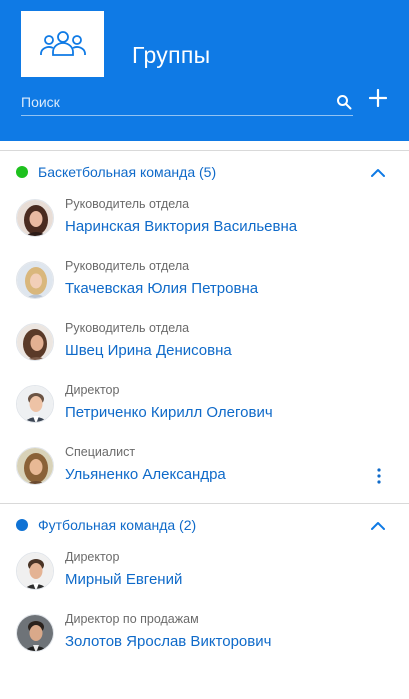 The height and width of the screenshot is (699, 409). What do you see at coordinates (204, 577) in the screenshot?
I see `list-item: Директор Мирный Евгений` at bounding box center [204, 577].